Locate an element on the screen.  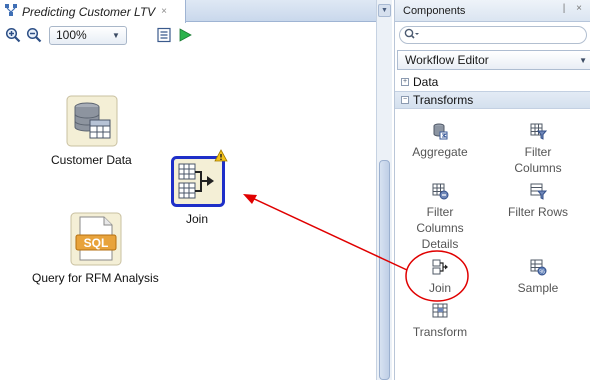
sql-query-icon: SQL is located at coordinates (96, 239).